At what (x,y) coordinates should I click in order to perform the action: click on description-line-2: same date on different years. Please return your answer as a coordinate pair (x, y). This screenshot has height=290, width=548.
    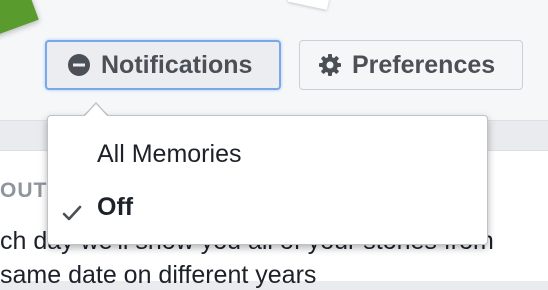
    Looking at the image, I should click on (158, 275).